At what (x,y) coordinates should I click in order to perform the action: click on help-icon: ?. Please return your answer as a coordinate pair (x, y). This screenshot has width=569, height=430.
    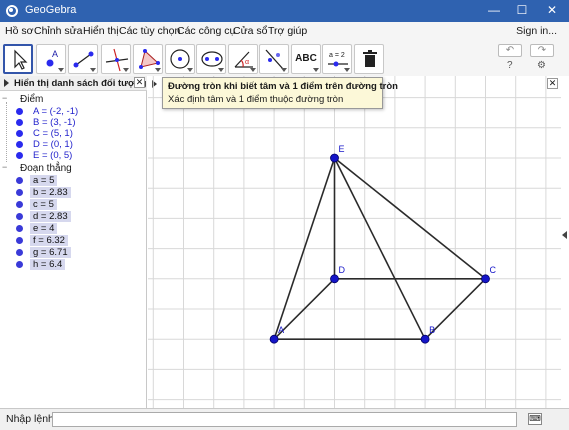
    Looking at the image, I should click on (510, 65).